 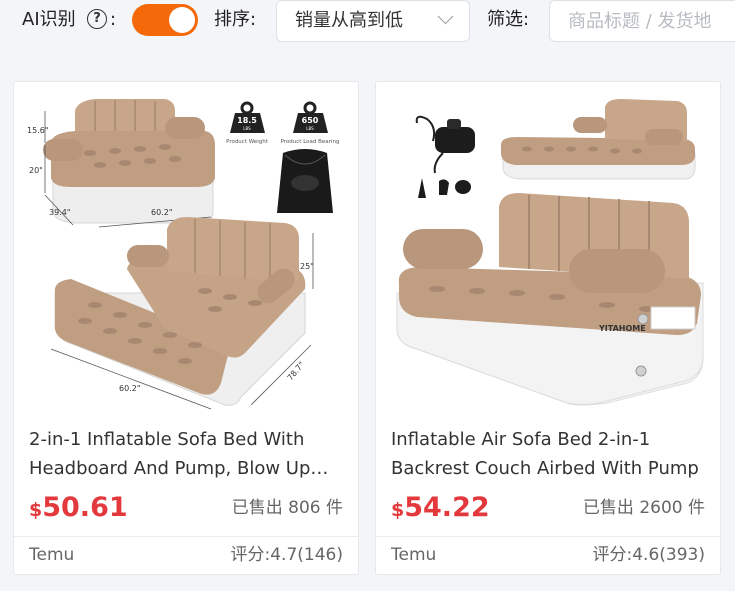 I want to click on dimension-label: 15.6", so click(x=38, y=130).